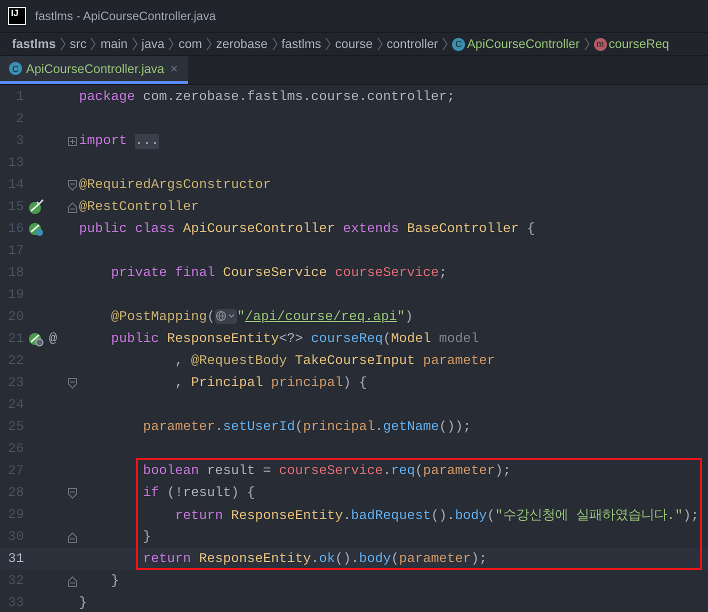 Image resolution: width=708 pixels, height=612 pixels. I want to click on code-line: parameter.setUserId(principal.getName());, so click(306, 427).